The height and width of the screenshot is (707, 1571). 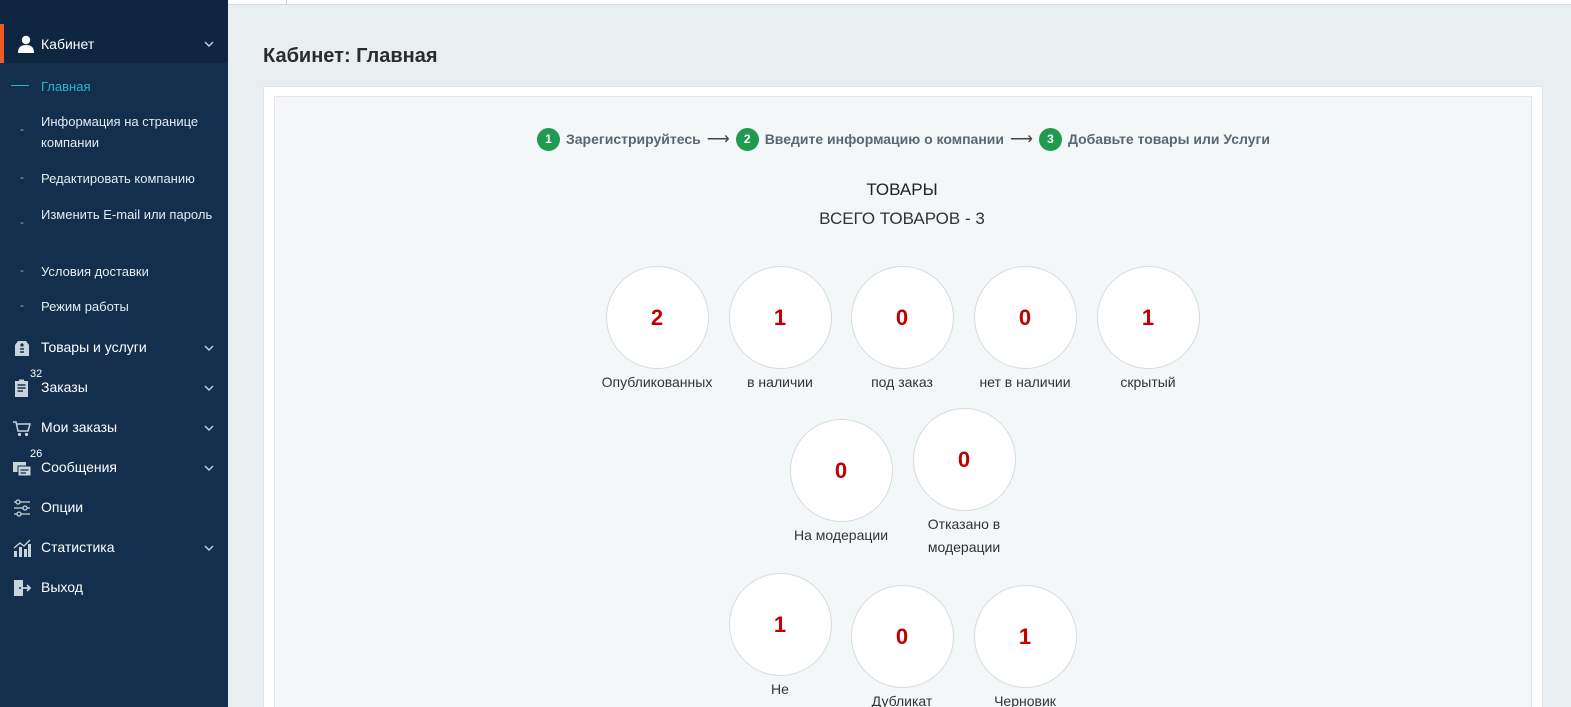 I want to click on sidebar-item-label: Мои заказы, so click(x=79, y=427).